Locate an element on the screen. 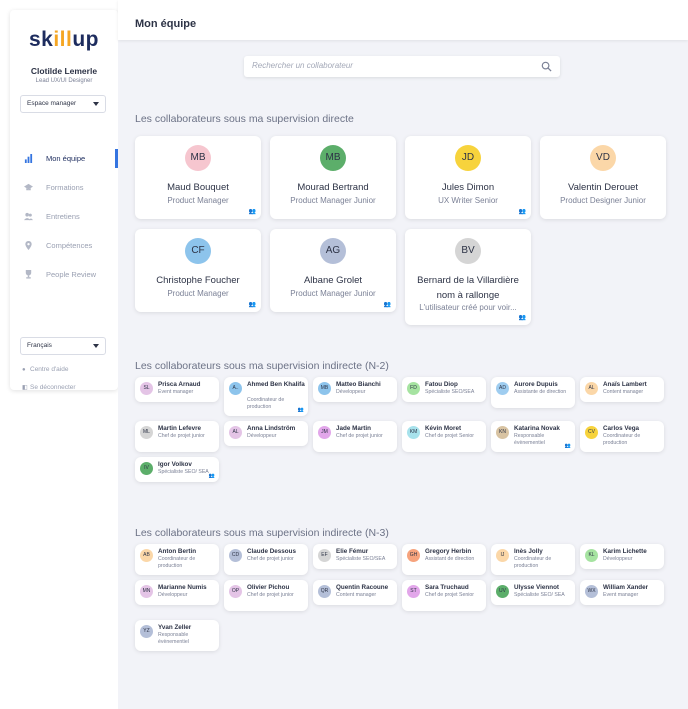 The width and height of the screenshot is (688, 709). avatar: ST is located at coordinates (413, 591).